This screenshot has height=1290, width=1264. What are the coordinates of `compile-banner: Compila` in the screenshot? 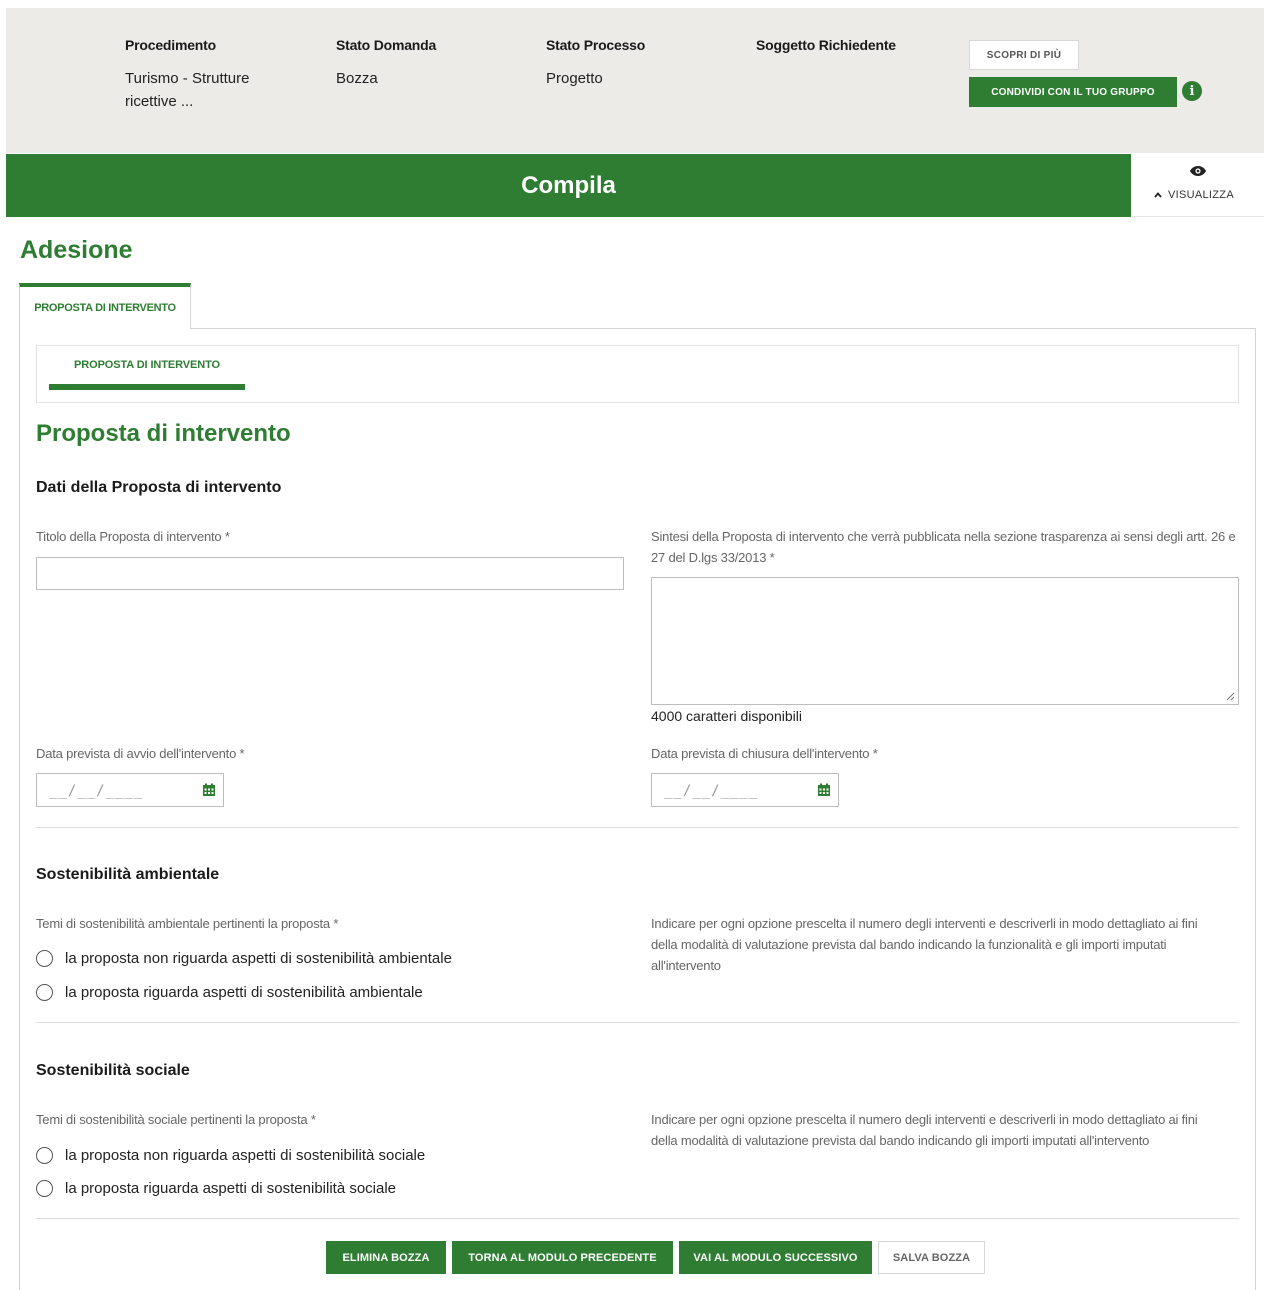 It's located at (568, 185).